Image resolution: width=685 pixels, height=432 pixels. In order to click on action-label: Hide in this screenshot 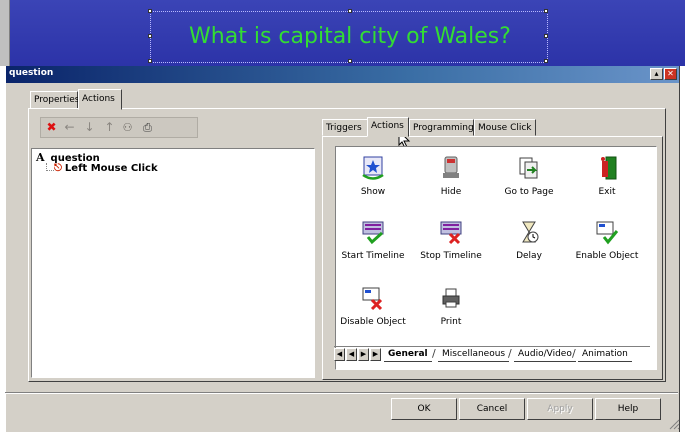, I will do `click(451, 192)`.